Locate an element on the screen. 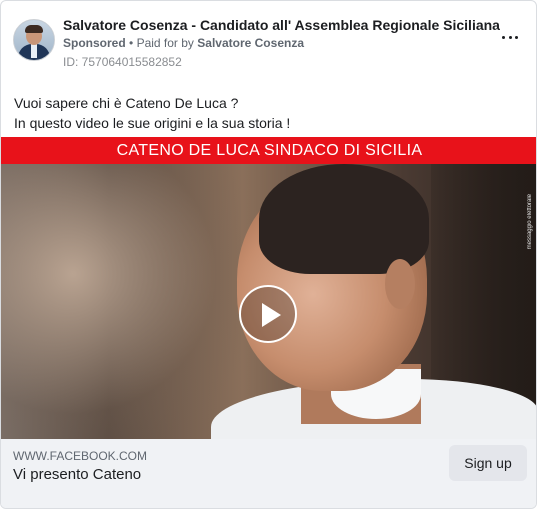 The image size is (539, 516). watermark-text: messaggio elettorale is located at coordinates (530, 222).